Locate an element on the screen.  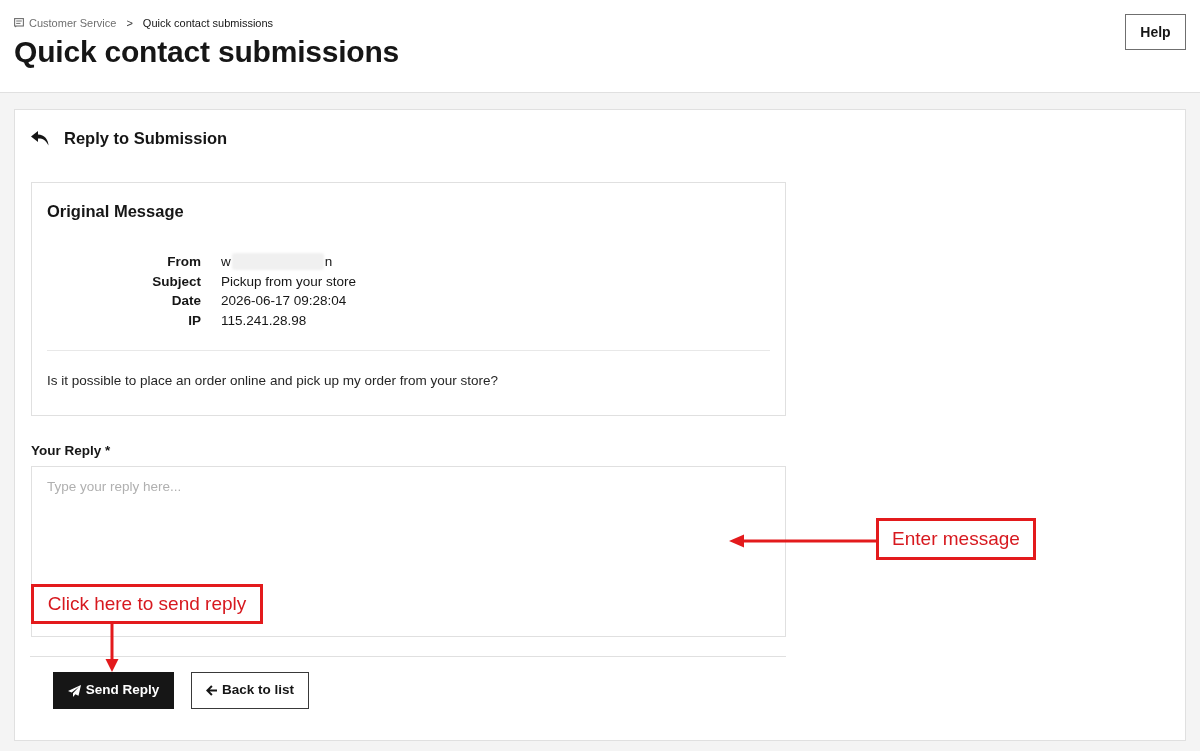
back-button: Back to list is located at coordinates (250, 690).